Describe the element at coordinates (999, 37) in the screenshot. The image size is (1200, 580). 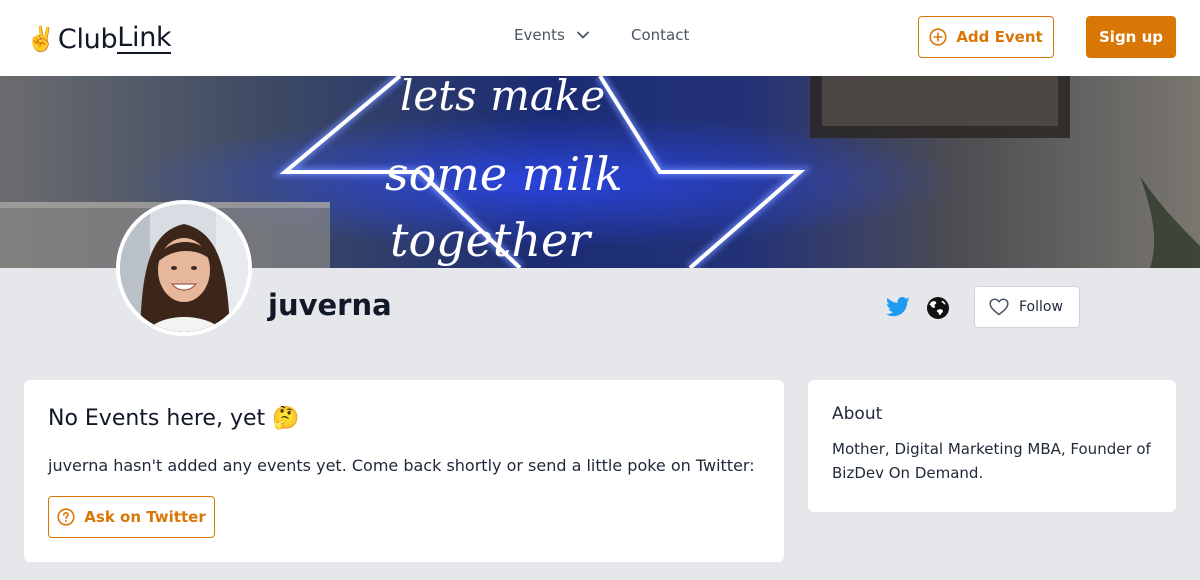
I see `add-event-label: Add Event` at that location.